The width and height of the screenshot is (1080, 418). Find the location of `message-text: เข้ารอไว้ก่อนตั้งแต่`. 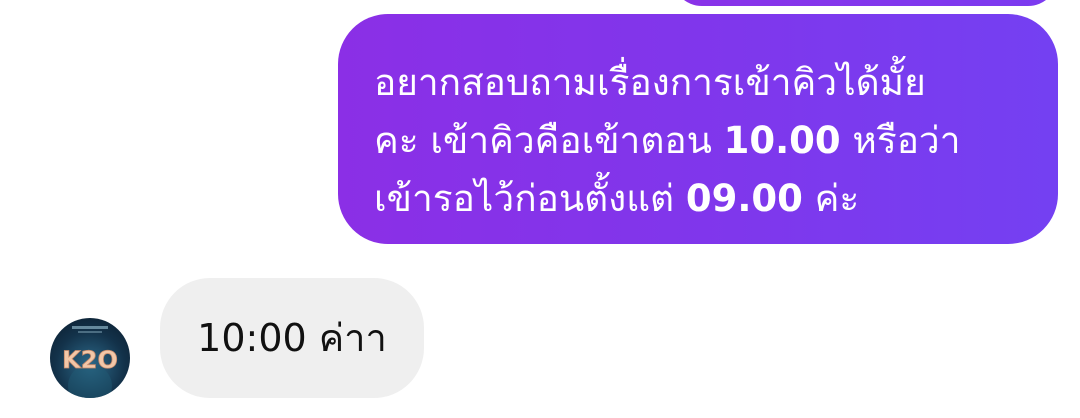

message-text: เข้ารอไว้ก่อนตั้งแต่ is located at coordinates (530, 198).